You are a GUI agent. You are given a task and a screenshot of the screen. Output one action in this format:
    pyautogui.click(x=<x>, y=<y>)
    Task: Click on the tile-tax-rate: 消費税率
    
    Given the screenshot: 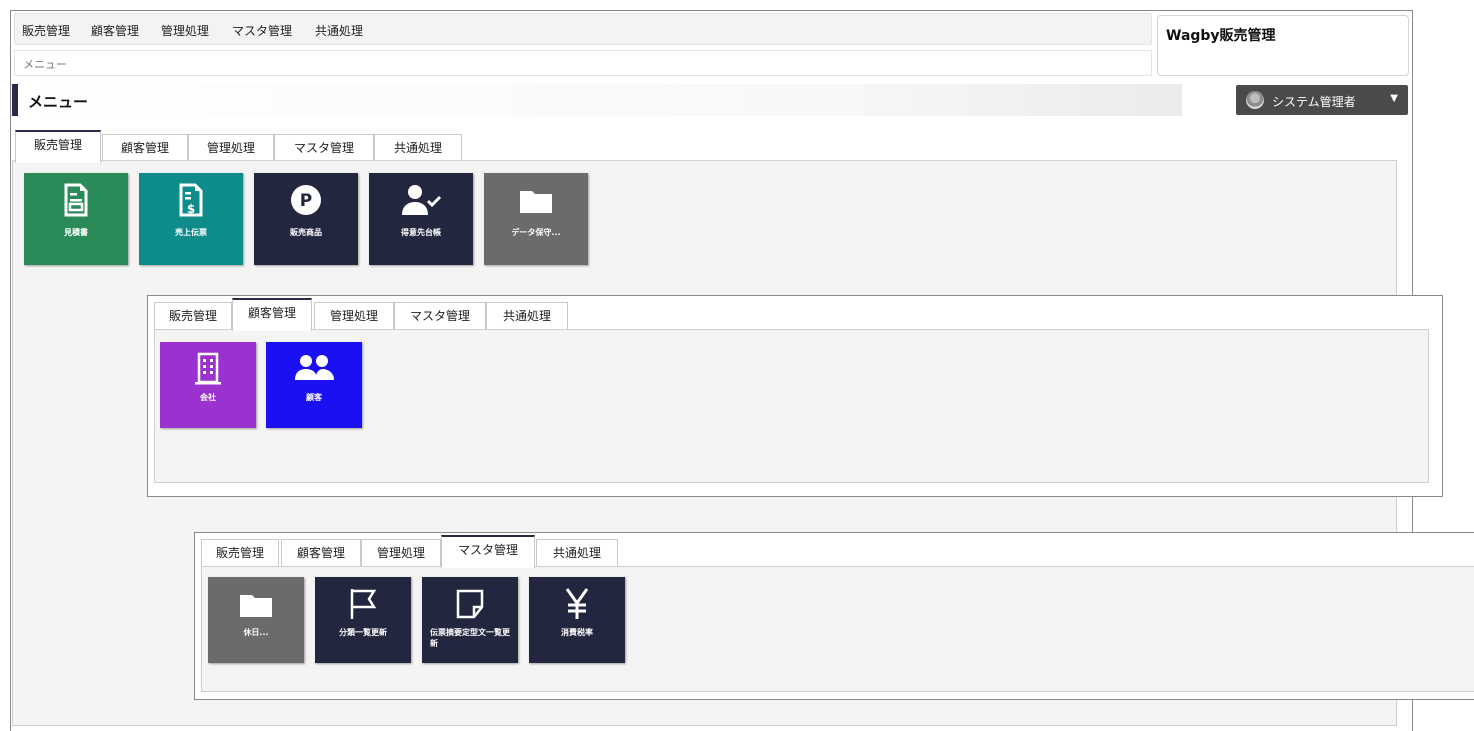 What is the action you would take?
    pyautogui.click(x=577, y=620)
    